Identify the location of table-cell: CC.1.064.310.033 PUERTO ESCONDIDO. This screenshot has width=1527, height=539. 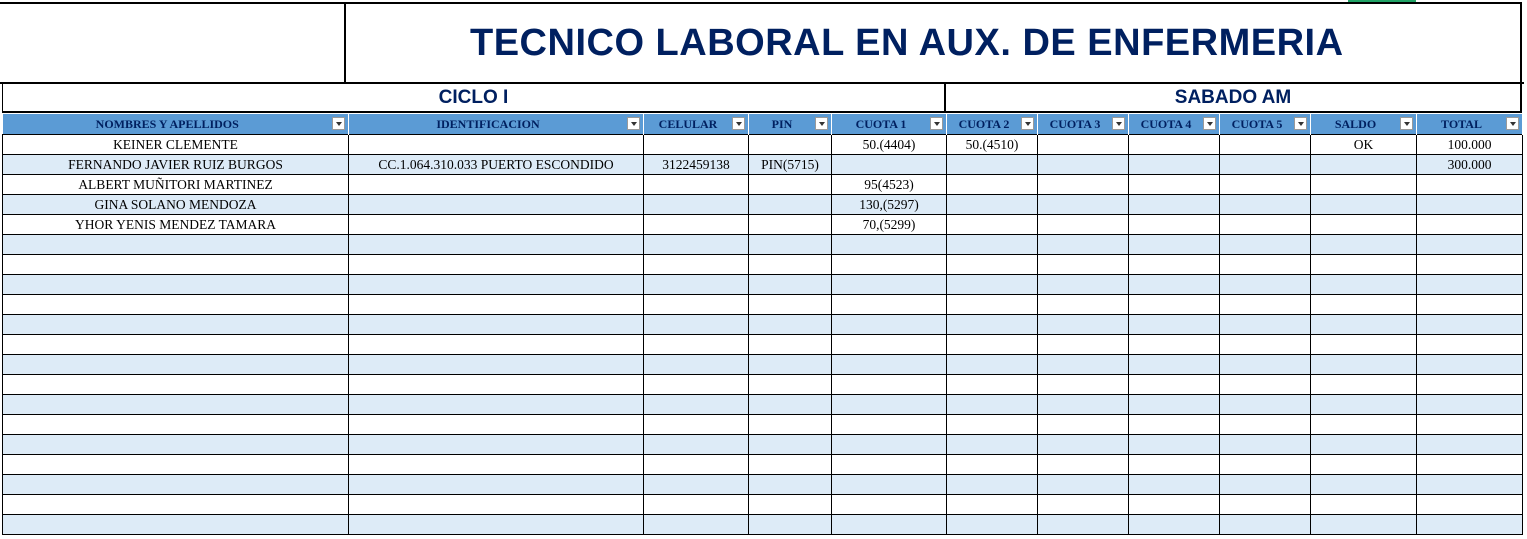
(496, 164).